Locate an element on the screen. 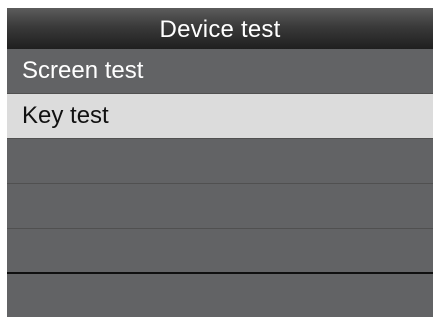 Image resolution: width=433 pixels, height=317 pixels. menu-item-screen-test: Screen test is located at coordinates (220, 71).